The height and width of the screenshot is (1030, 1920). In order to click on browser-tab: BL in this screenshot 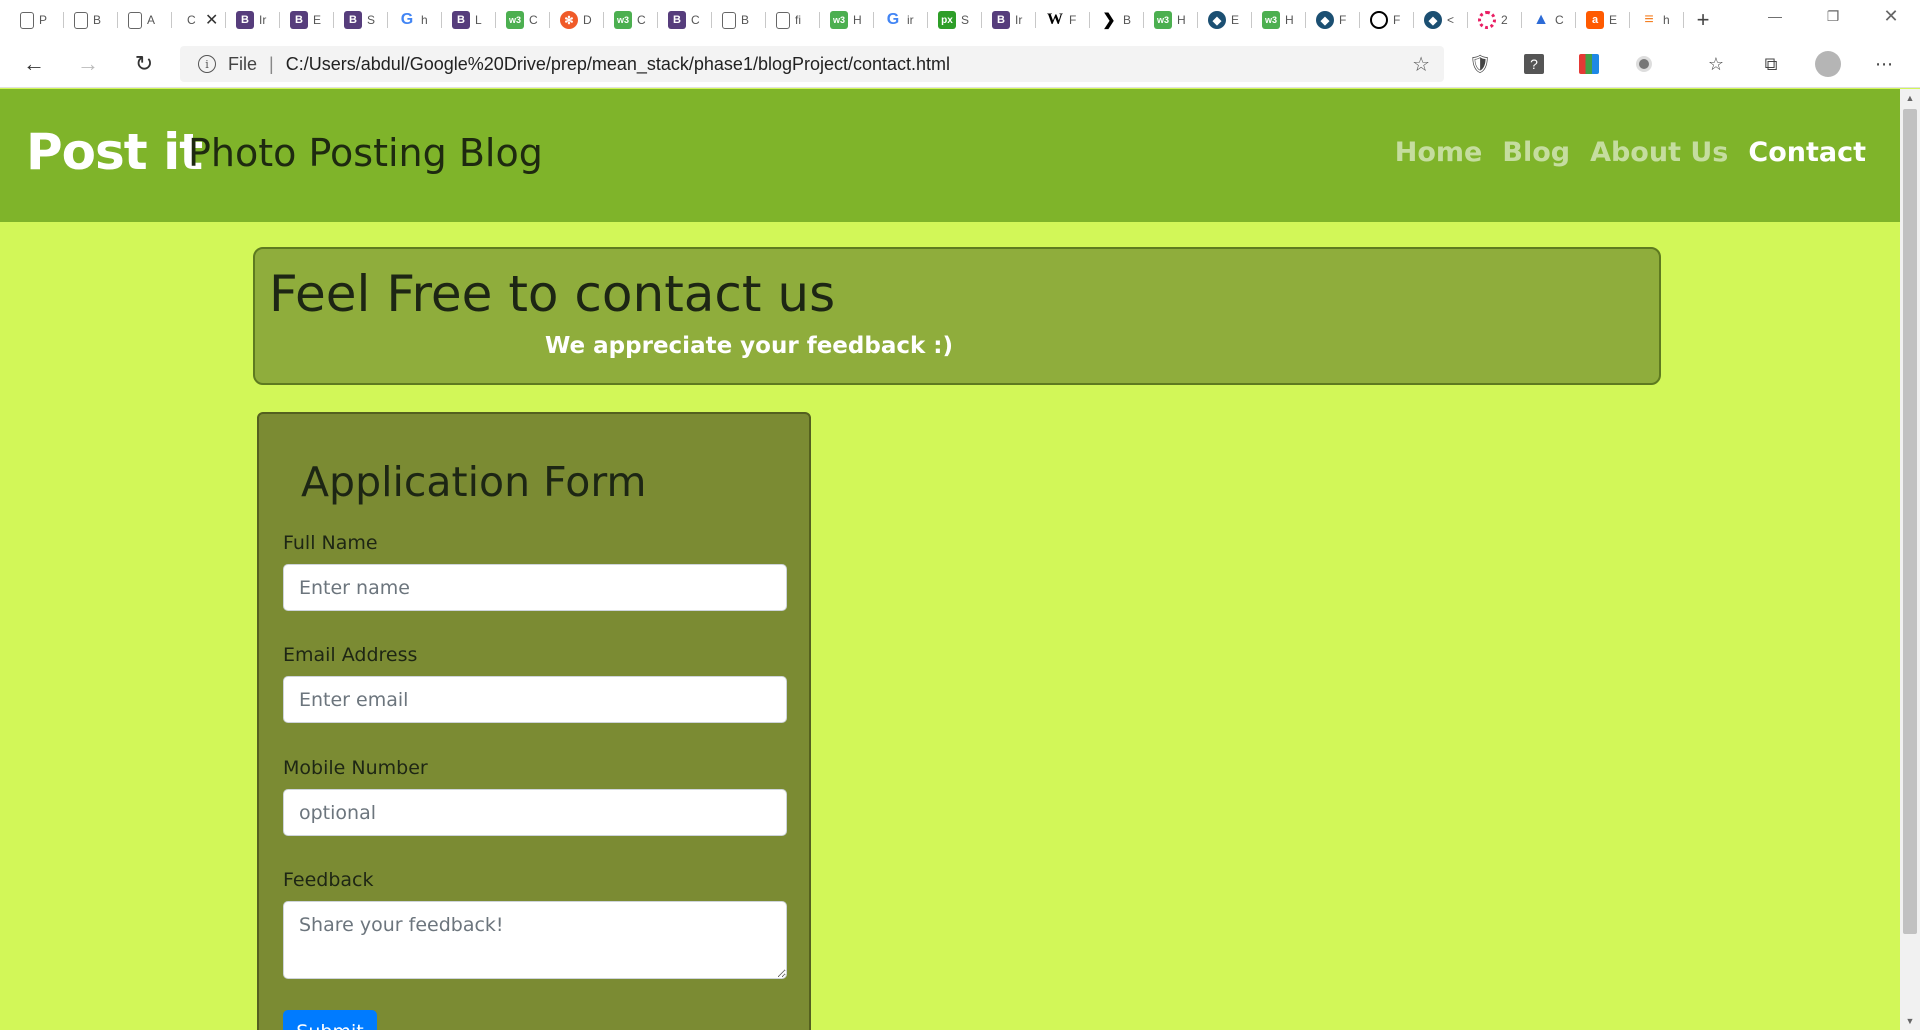, I will do `click(469, 20)`.